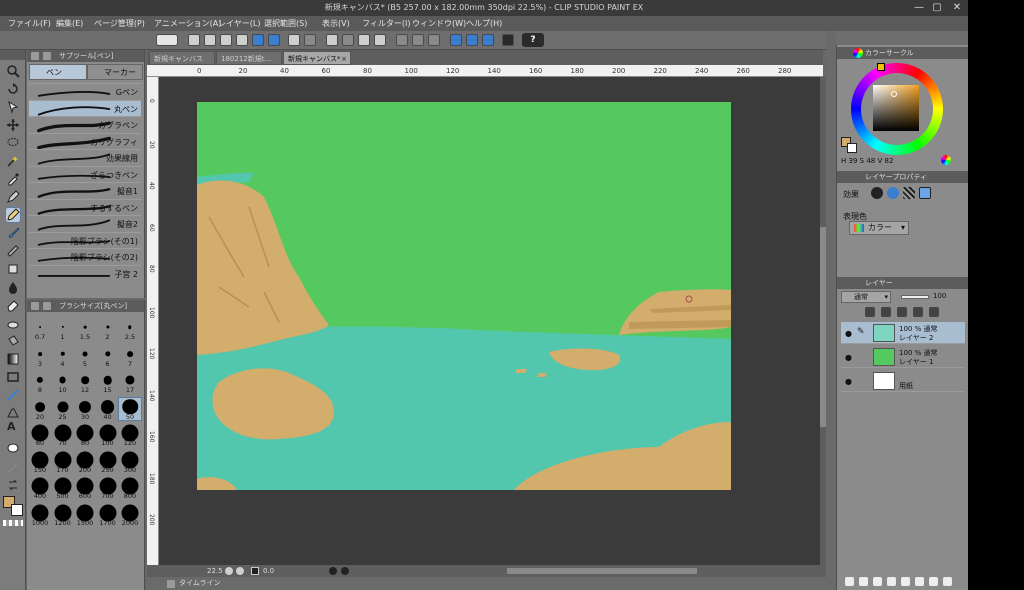  What do you see at coordinates (886, 312) in the screenshot?
I see `reference-layer-icon` at bounding box center [886, 312].